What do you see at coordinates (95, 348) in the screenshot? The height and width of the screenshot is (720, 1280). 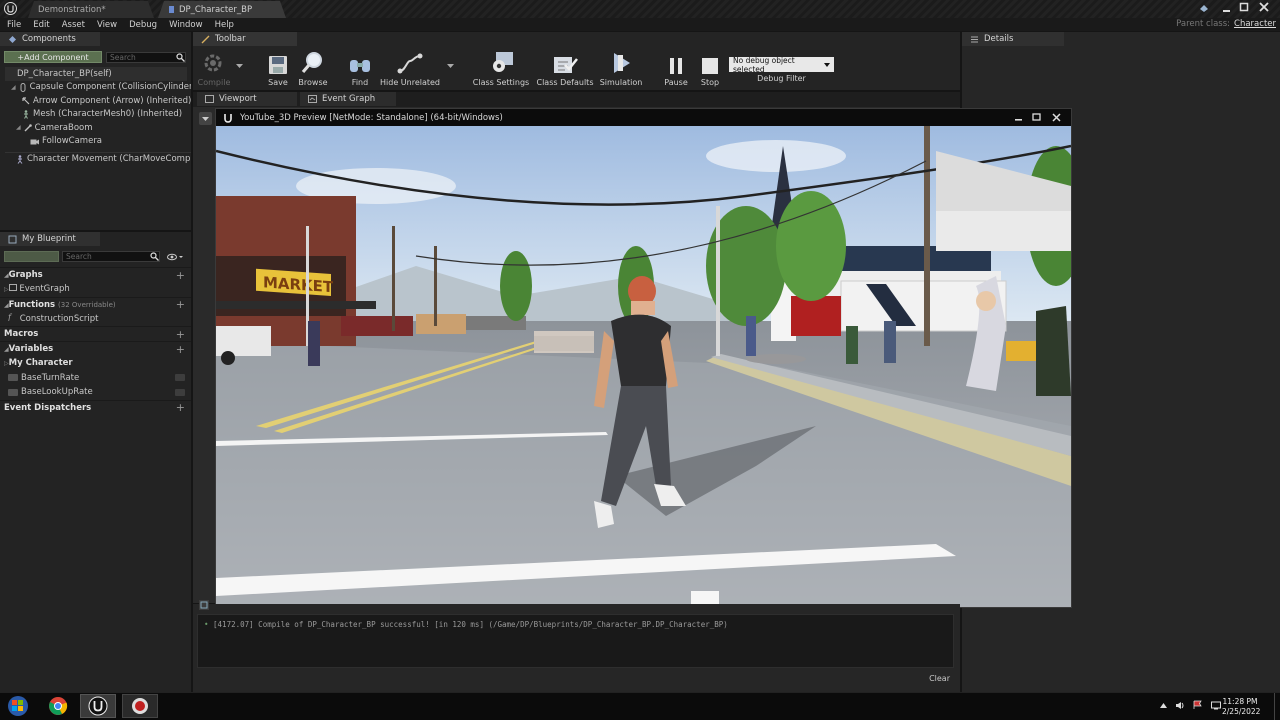 I see `variables-section: ◢Variables +` at bounding box center [95, 348].